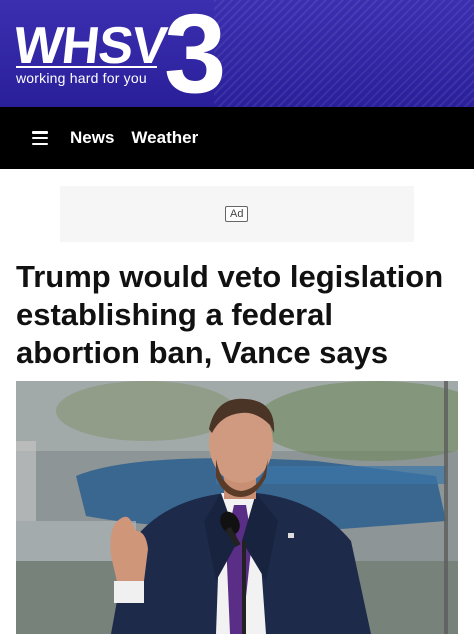 This screenshot has height=634, width=474. I want to click on main-nav: News Weather, so click(237, 138).